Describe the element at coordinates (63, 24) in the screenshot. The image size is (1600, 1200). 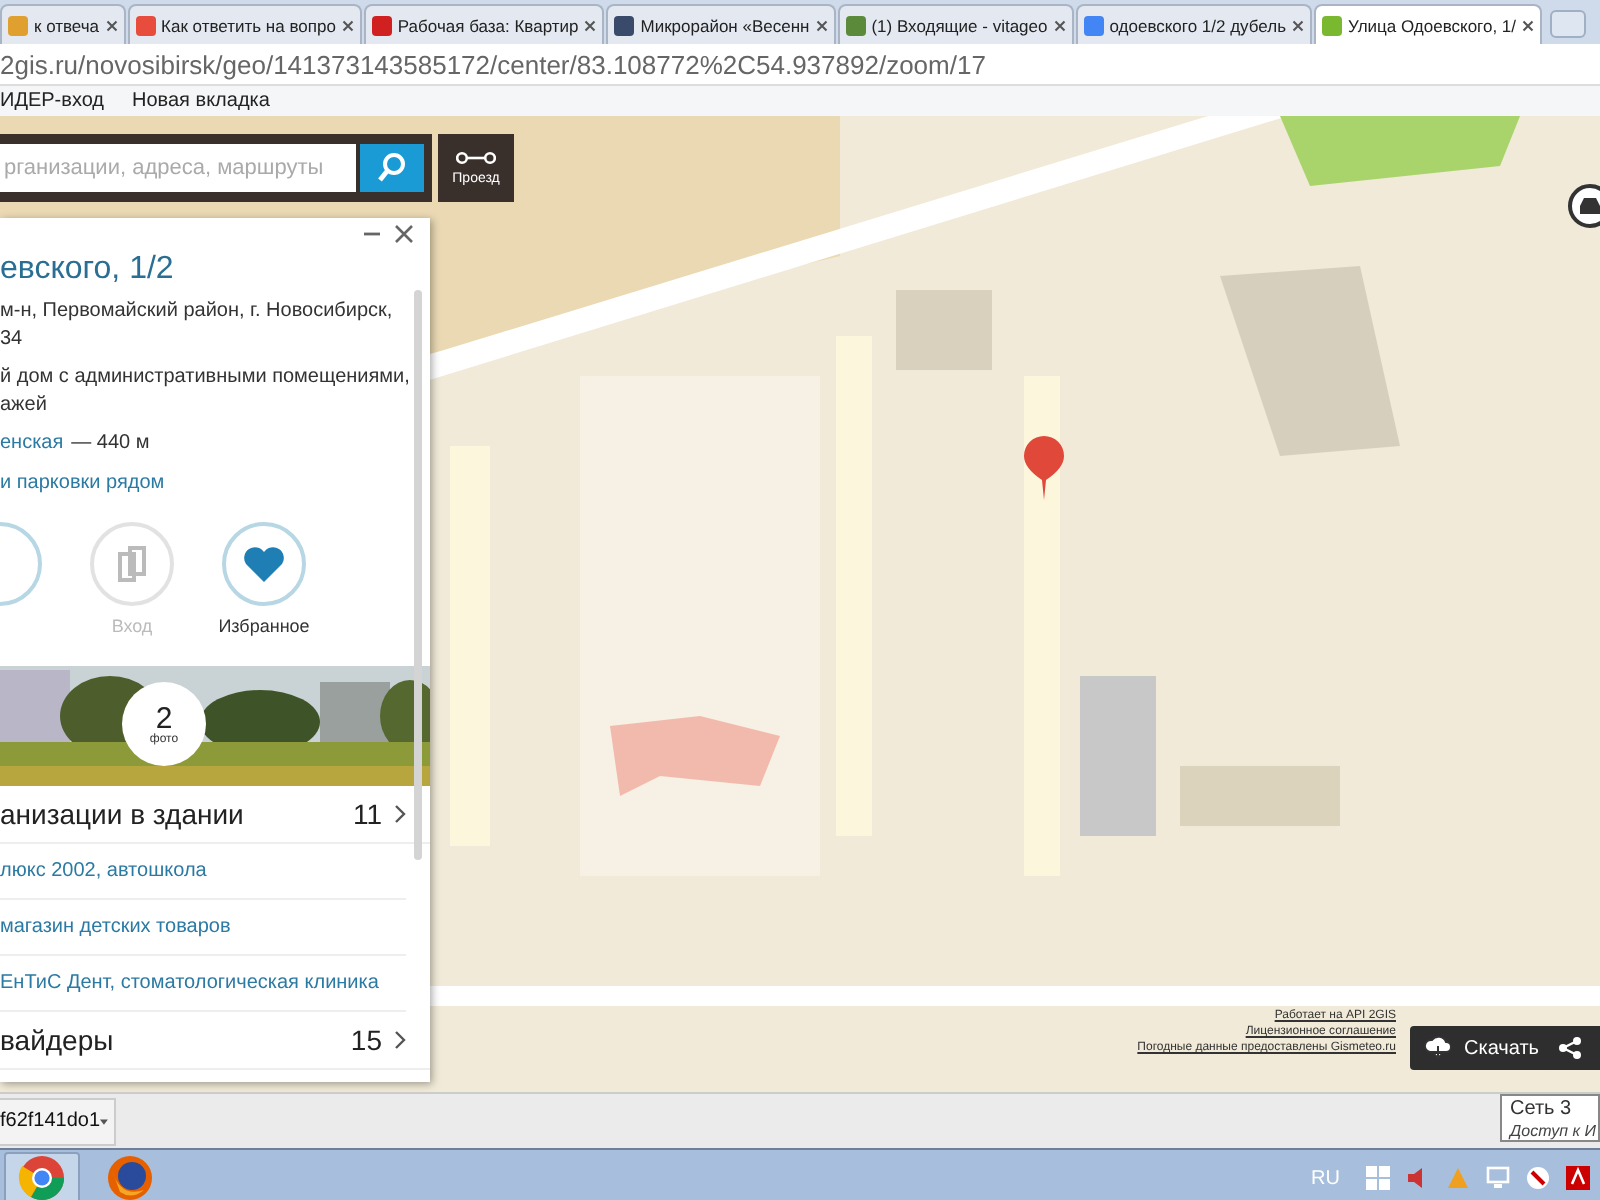
I see `browser-tab: к отвеча` at that location.